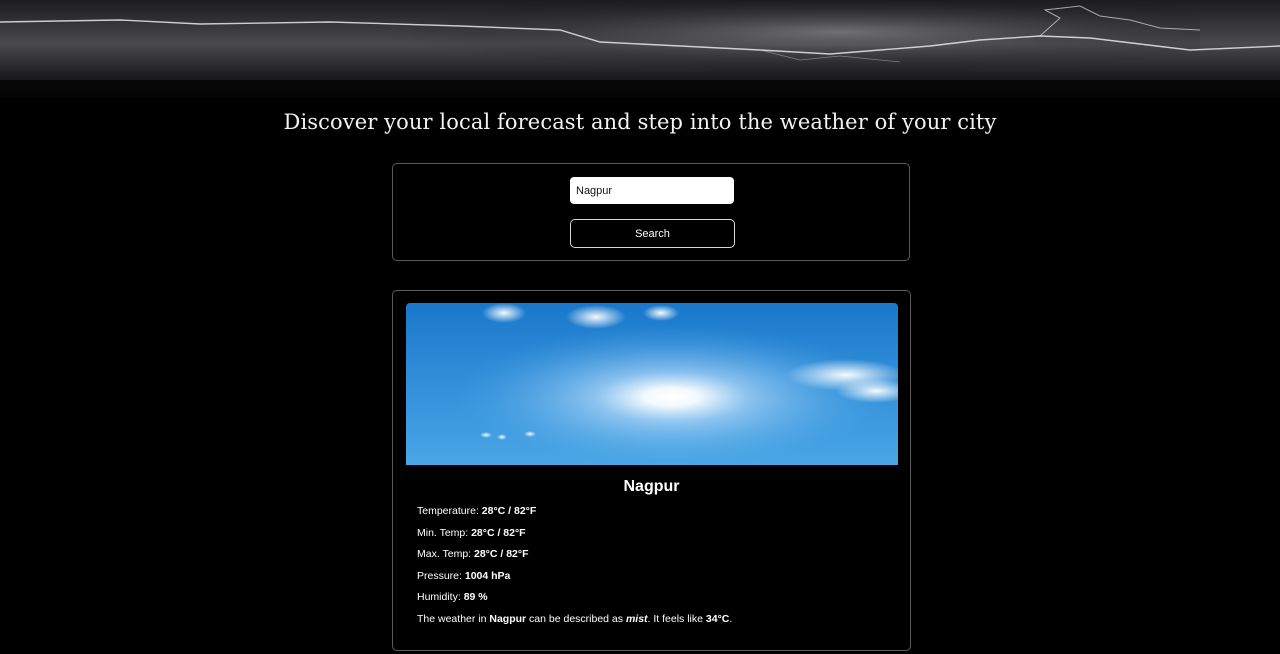 This screenshot has width=1280, height=654. What do you see at coordinates (498, 533) in the screenshot?
I see `min-temp-value: 28°C / 82°F` at bounding box center [498, 533].